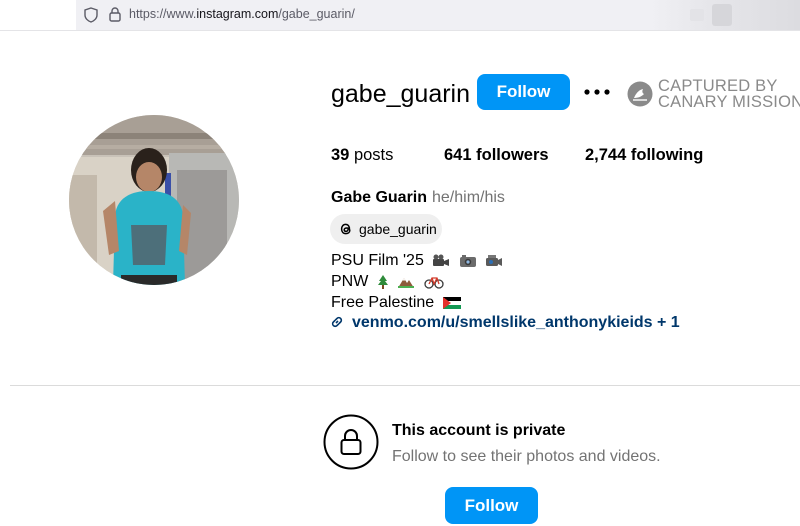 The image size is (800, 526). Describe the element at coordinates (597, 92) in the screenshot. I see `more-options-icon` at that location.